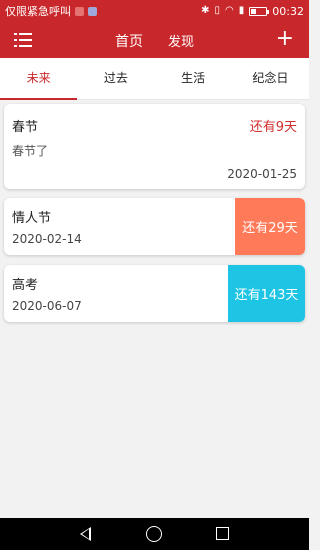 This screenshot has width=320, height=550. I want to click on event-card-spring-festival: 春节 还有9天 春节了 2020-01-25, so click(154, 146).